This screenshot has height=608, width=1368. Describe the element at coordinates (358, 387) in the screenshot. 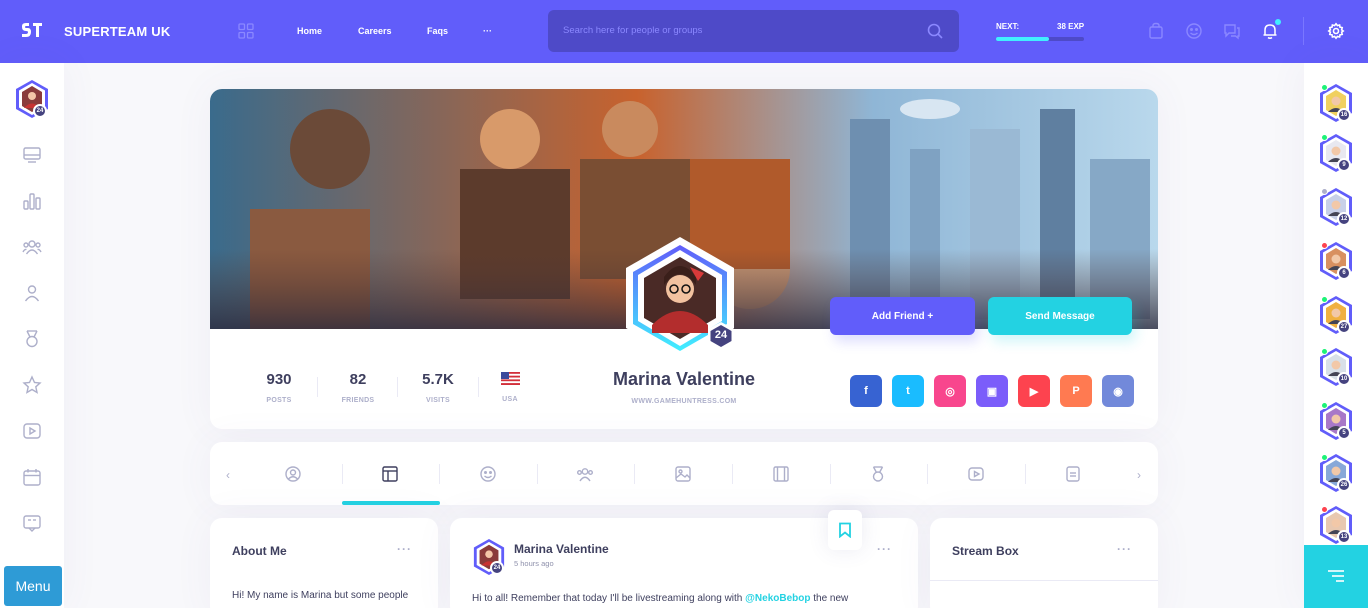

I see `stat-friends: 82 FRIENDS` at that location.